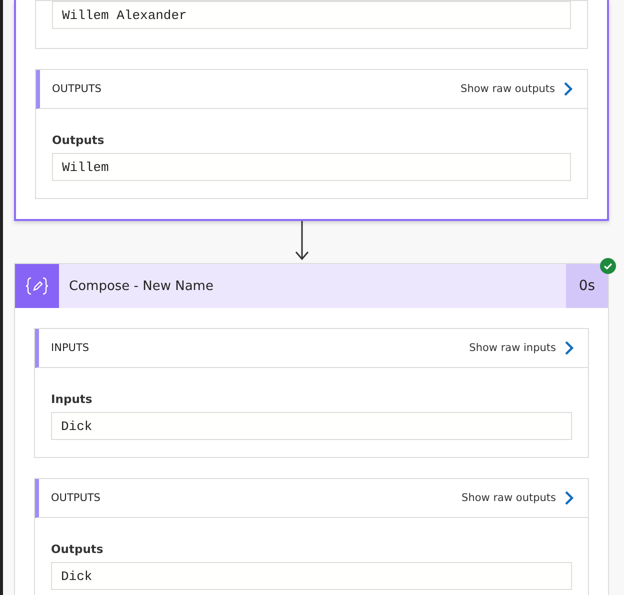 The height and width of the screenshot is (595, 624). I want to click on show-raw-link: Show raw inputs, so click(521, 348).